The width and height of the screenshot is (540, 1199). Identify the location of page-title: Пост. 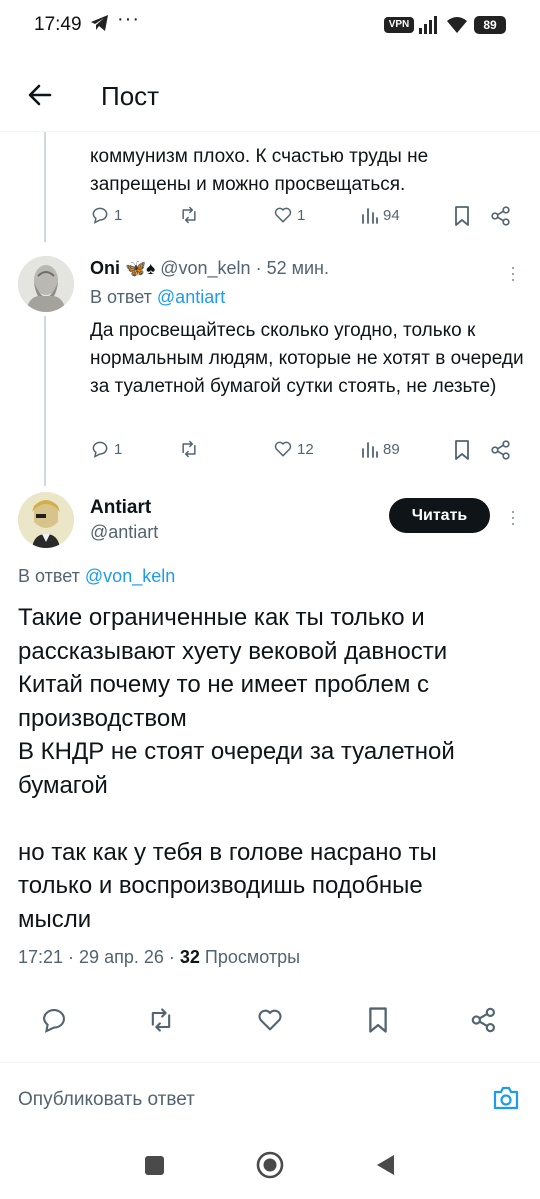
(130, 96).